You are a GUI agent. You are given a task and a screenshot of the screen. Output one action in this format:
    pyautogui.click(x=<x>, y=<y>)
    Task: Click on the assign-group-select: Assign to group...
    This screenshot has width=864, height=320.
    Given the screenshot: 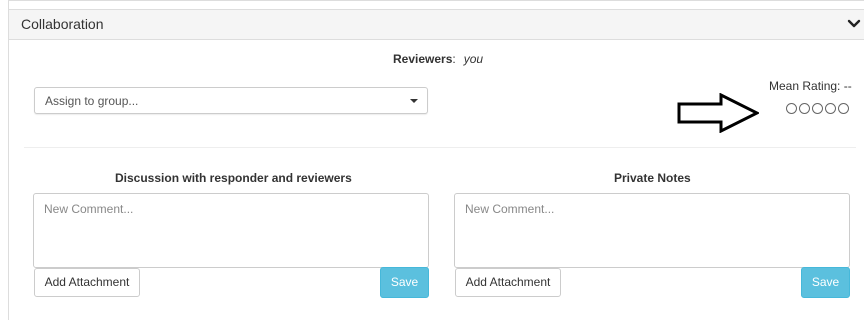 What is the action you would take?
    pyautogui.click(x=231, y=100)
    